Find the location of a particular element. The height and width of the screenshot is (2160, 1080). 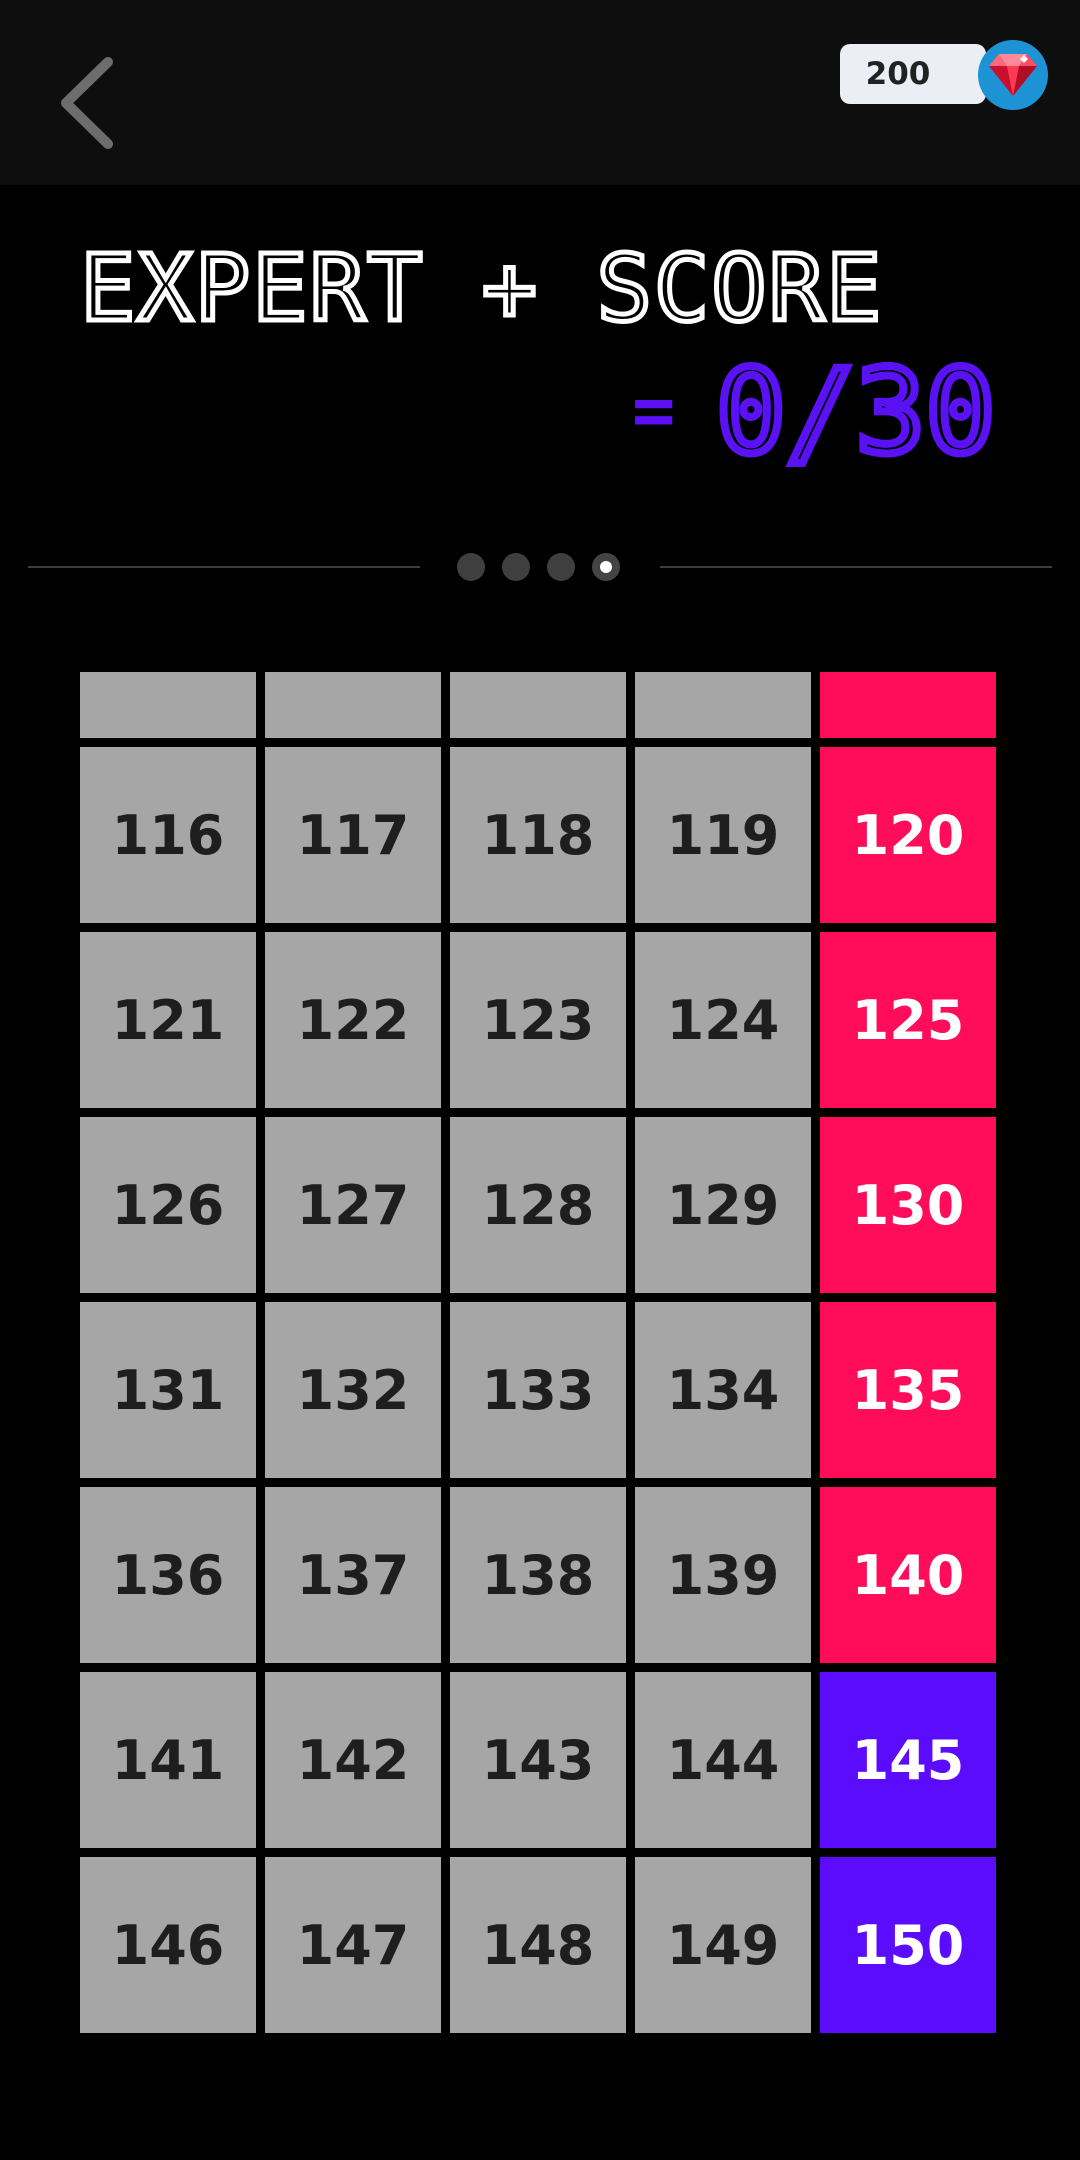

level-tile: 129 is located at coordinates (723, 1205).